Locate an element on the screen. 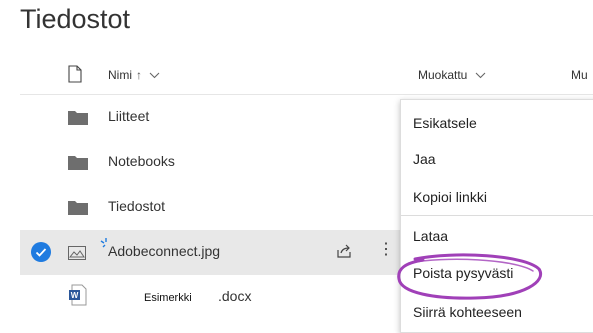 The height and width of the screenshot is (333, 593). menu-item-share: Jaa is located at coordinates (424, 159).